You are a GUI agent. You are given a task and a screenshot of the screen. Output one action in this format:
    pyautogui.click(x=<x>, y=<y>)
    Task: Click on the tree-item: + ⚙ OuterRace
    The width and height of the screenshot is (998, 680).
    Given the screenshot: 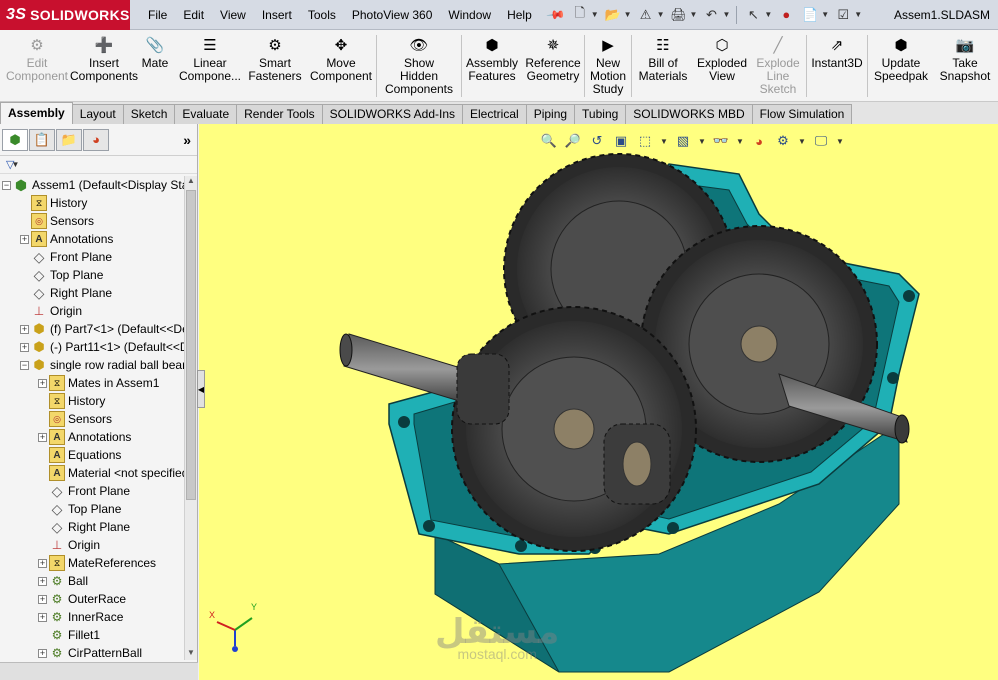 What is the action you would take?
    pyautogui.click(x=92, y=599)
    